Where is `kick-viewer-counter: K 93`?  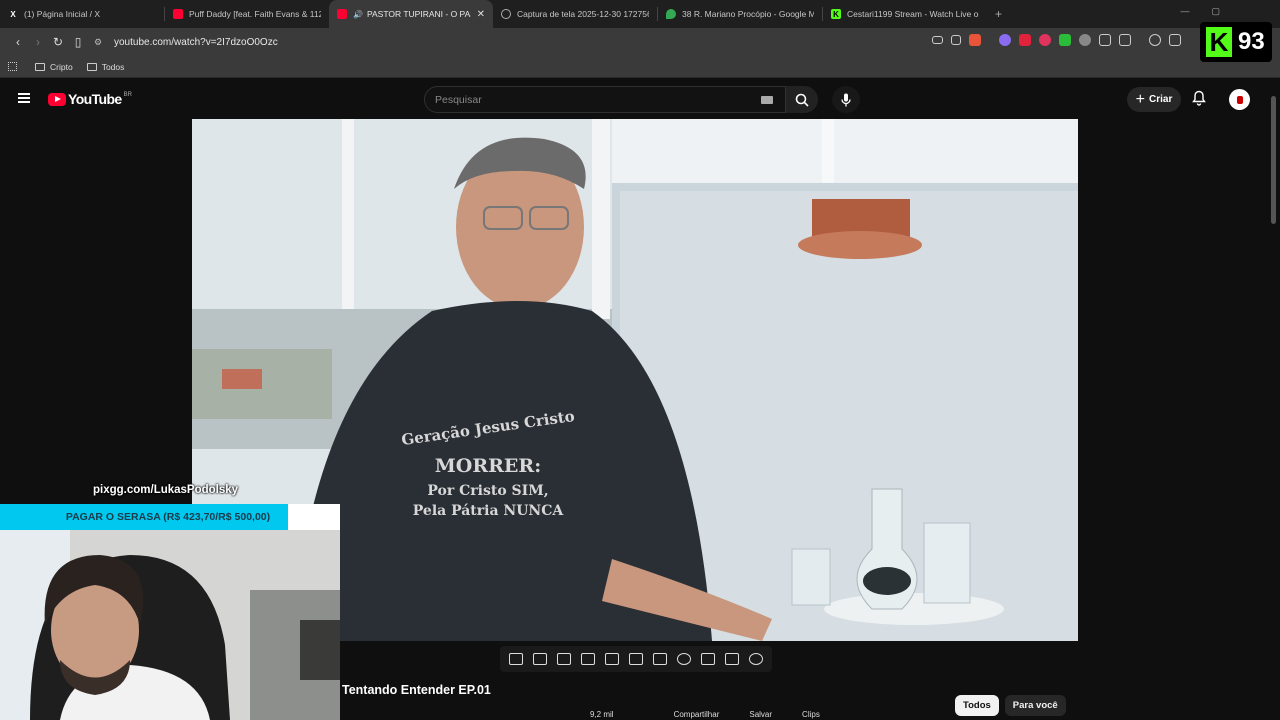
kick-viewer-counter: K 93 is located at coordinates (1236, 42).